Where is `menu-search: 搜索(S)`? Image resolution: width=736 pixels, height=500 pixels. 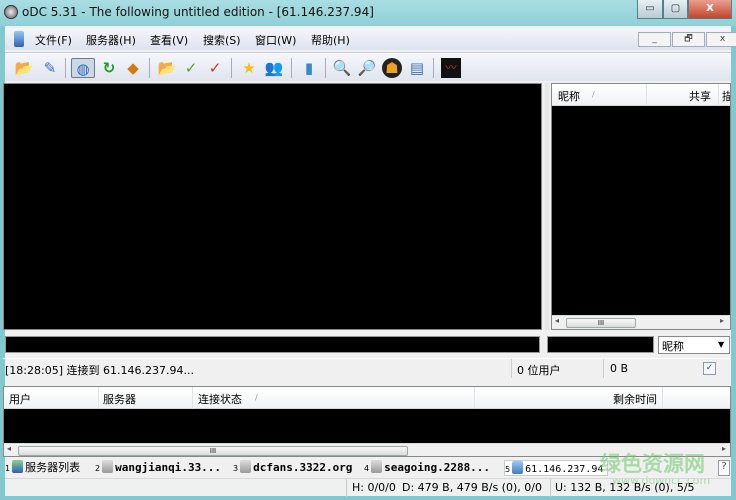
menu-search: 搜索(S) is located at coordinates (222, 40).